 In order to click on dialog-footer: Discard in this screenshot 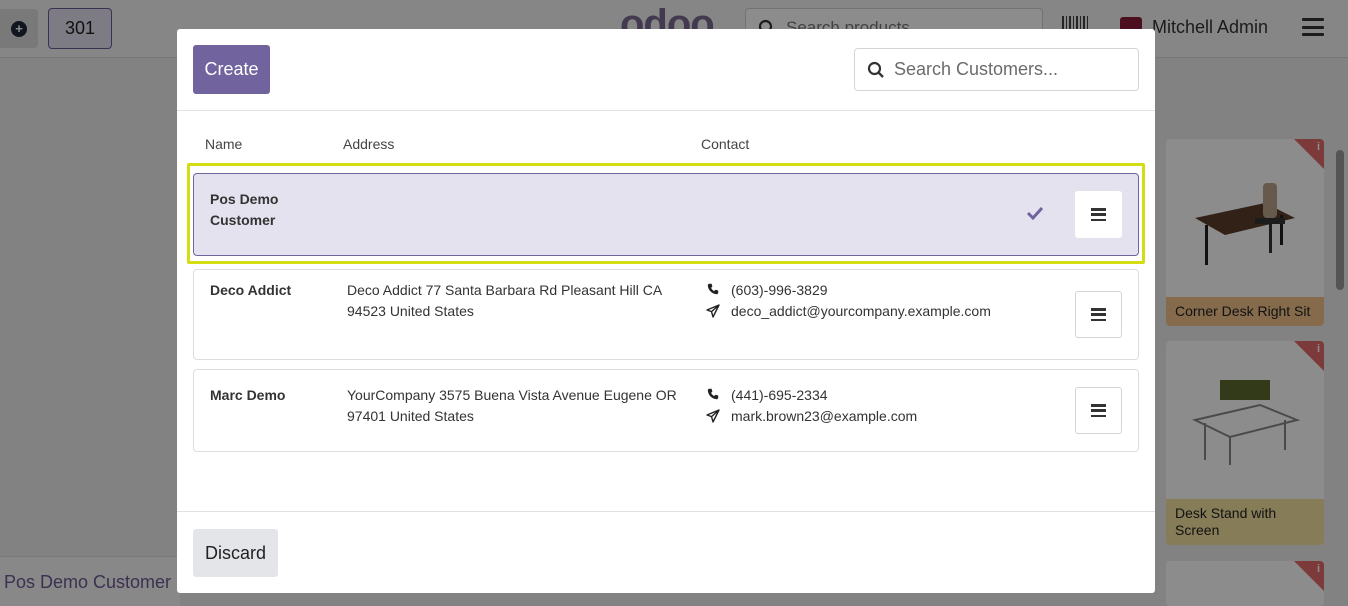, I will do `click(666, 552)`.